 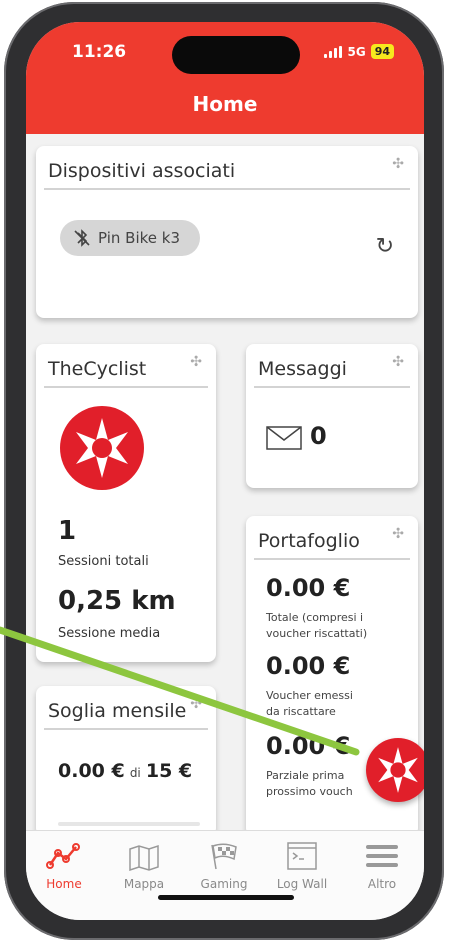 What do you see at coordinates (64, 884) in the screenshot?
I see `tab-home-label: Home` at bounding box center [64, 884].